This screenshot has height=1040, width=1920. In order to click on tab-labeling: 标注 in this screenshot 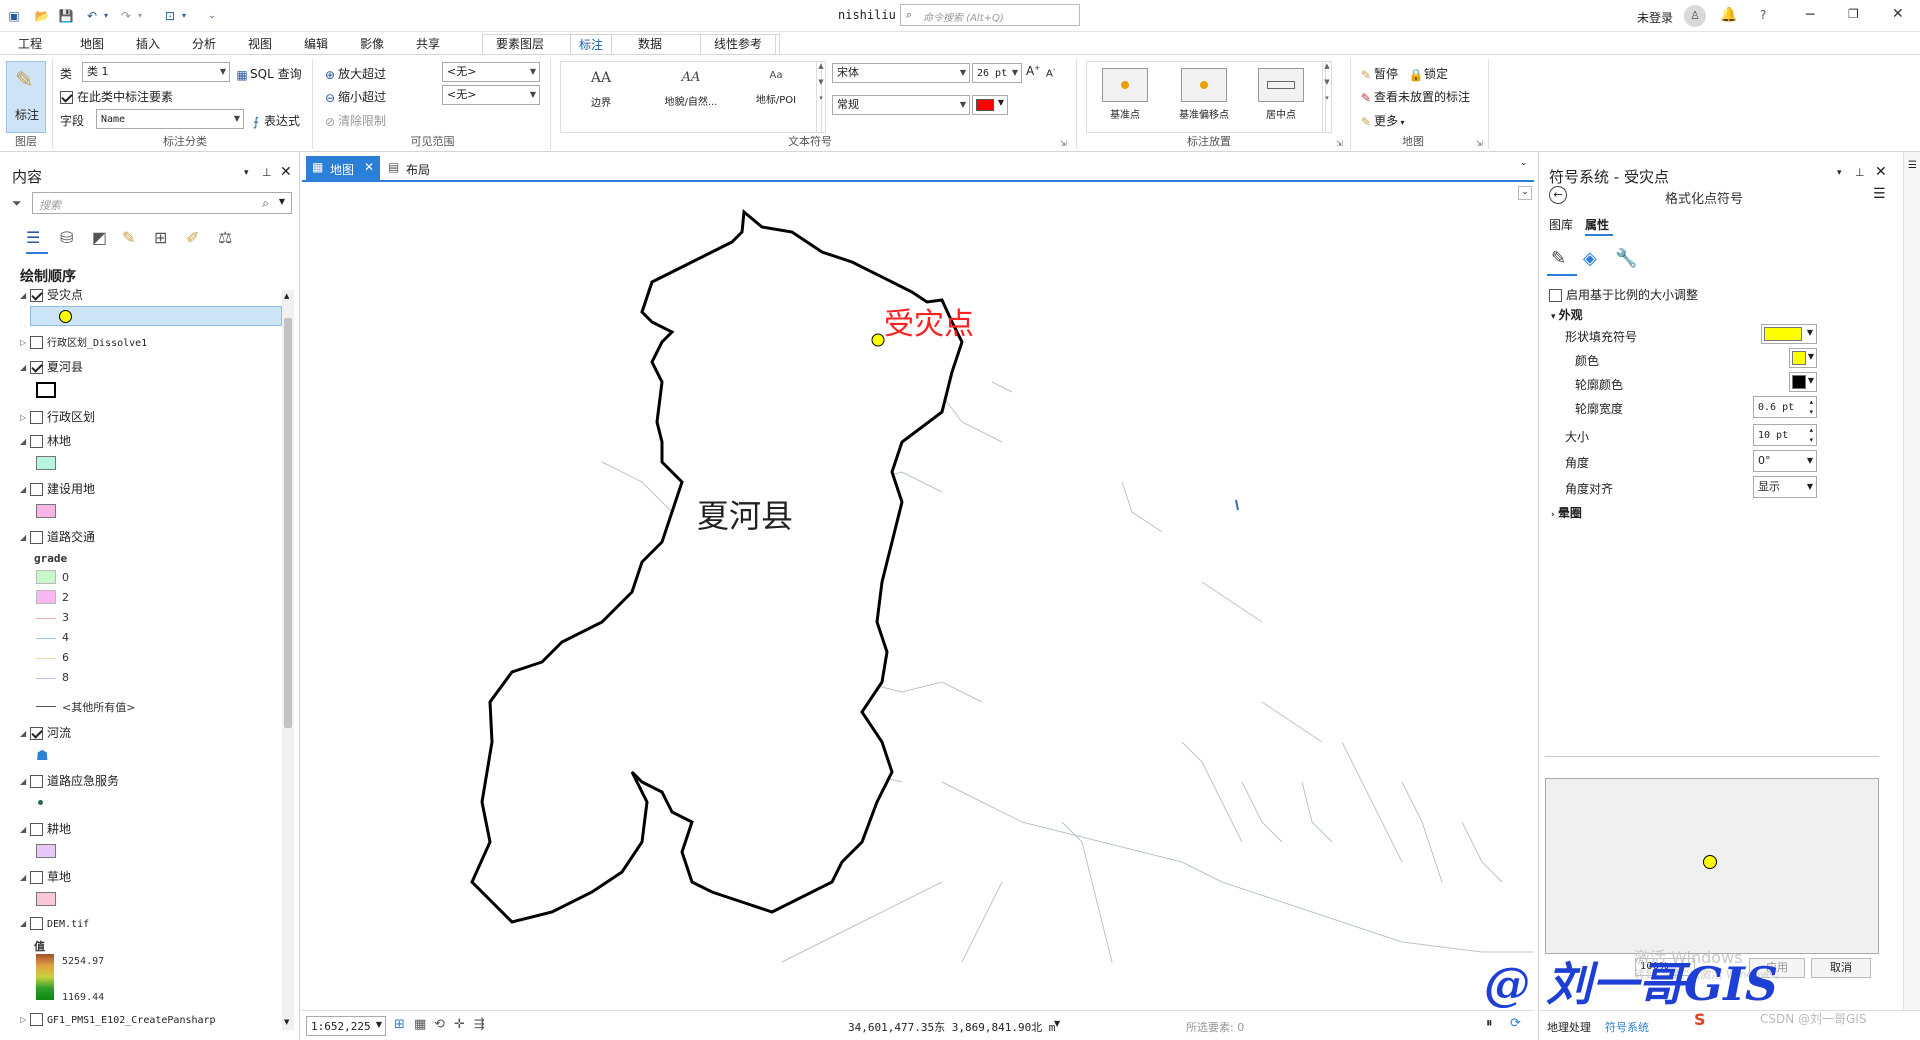, I will do `click(591, 44)`.